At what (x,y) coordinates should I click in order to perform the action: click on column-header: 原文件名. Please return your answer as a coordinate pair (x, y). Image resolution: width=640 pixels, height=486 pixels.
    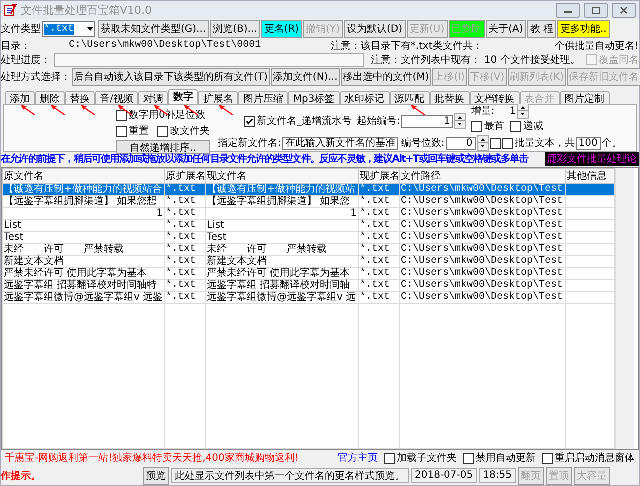
    Looking at the image, I should click on (83, 176).